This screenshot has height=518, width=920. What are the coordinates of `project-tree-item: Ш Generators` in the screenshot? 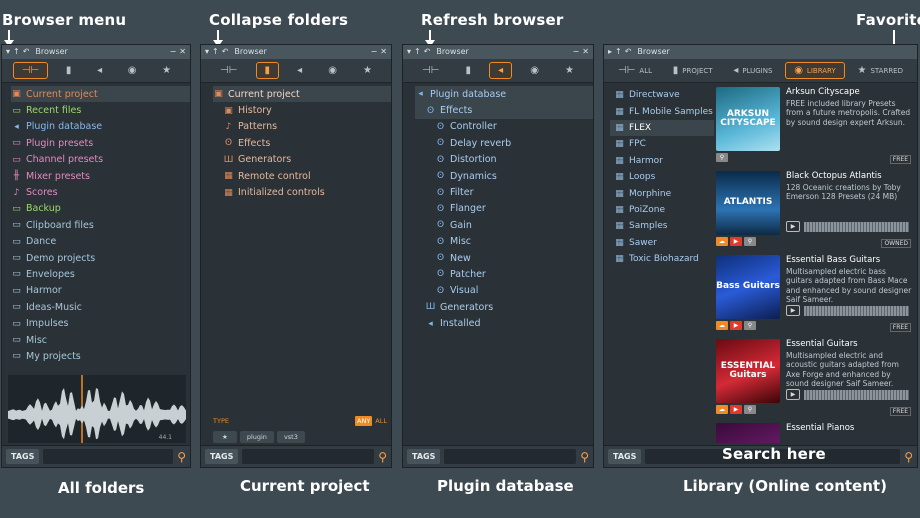 It's located at (302, 160).